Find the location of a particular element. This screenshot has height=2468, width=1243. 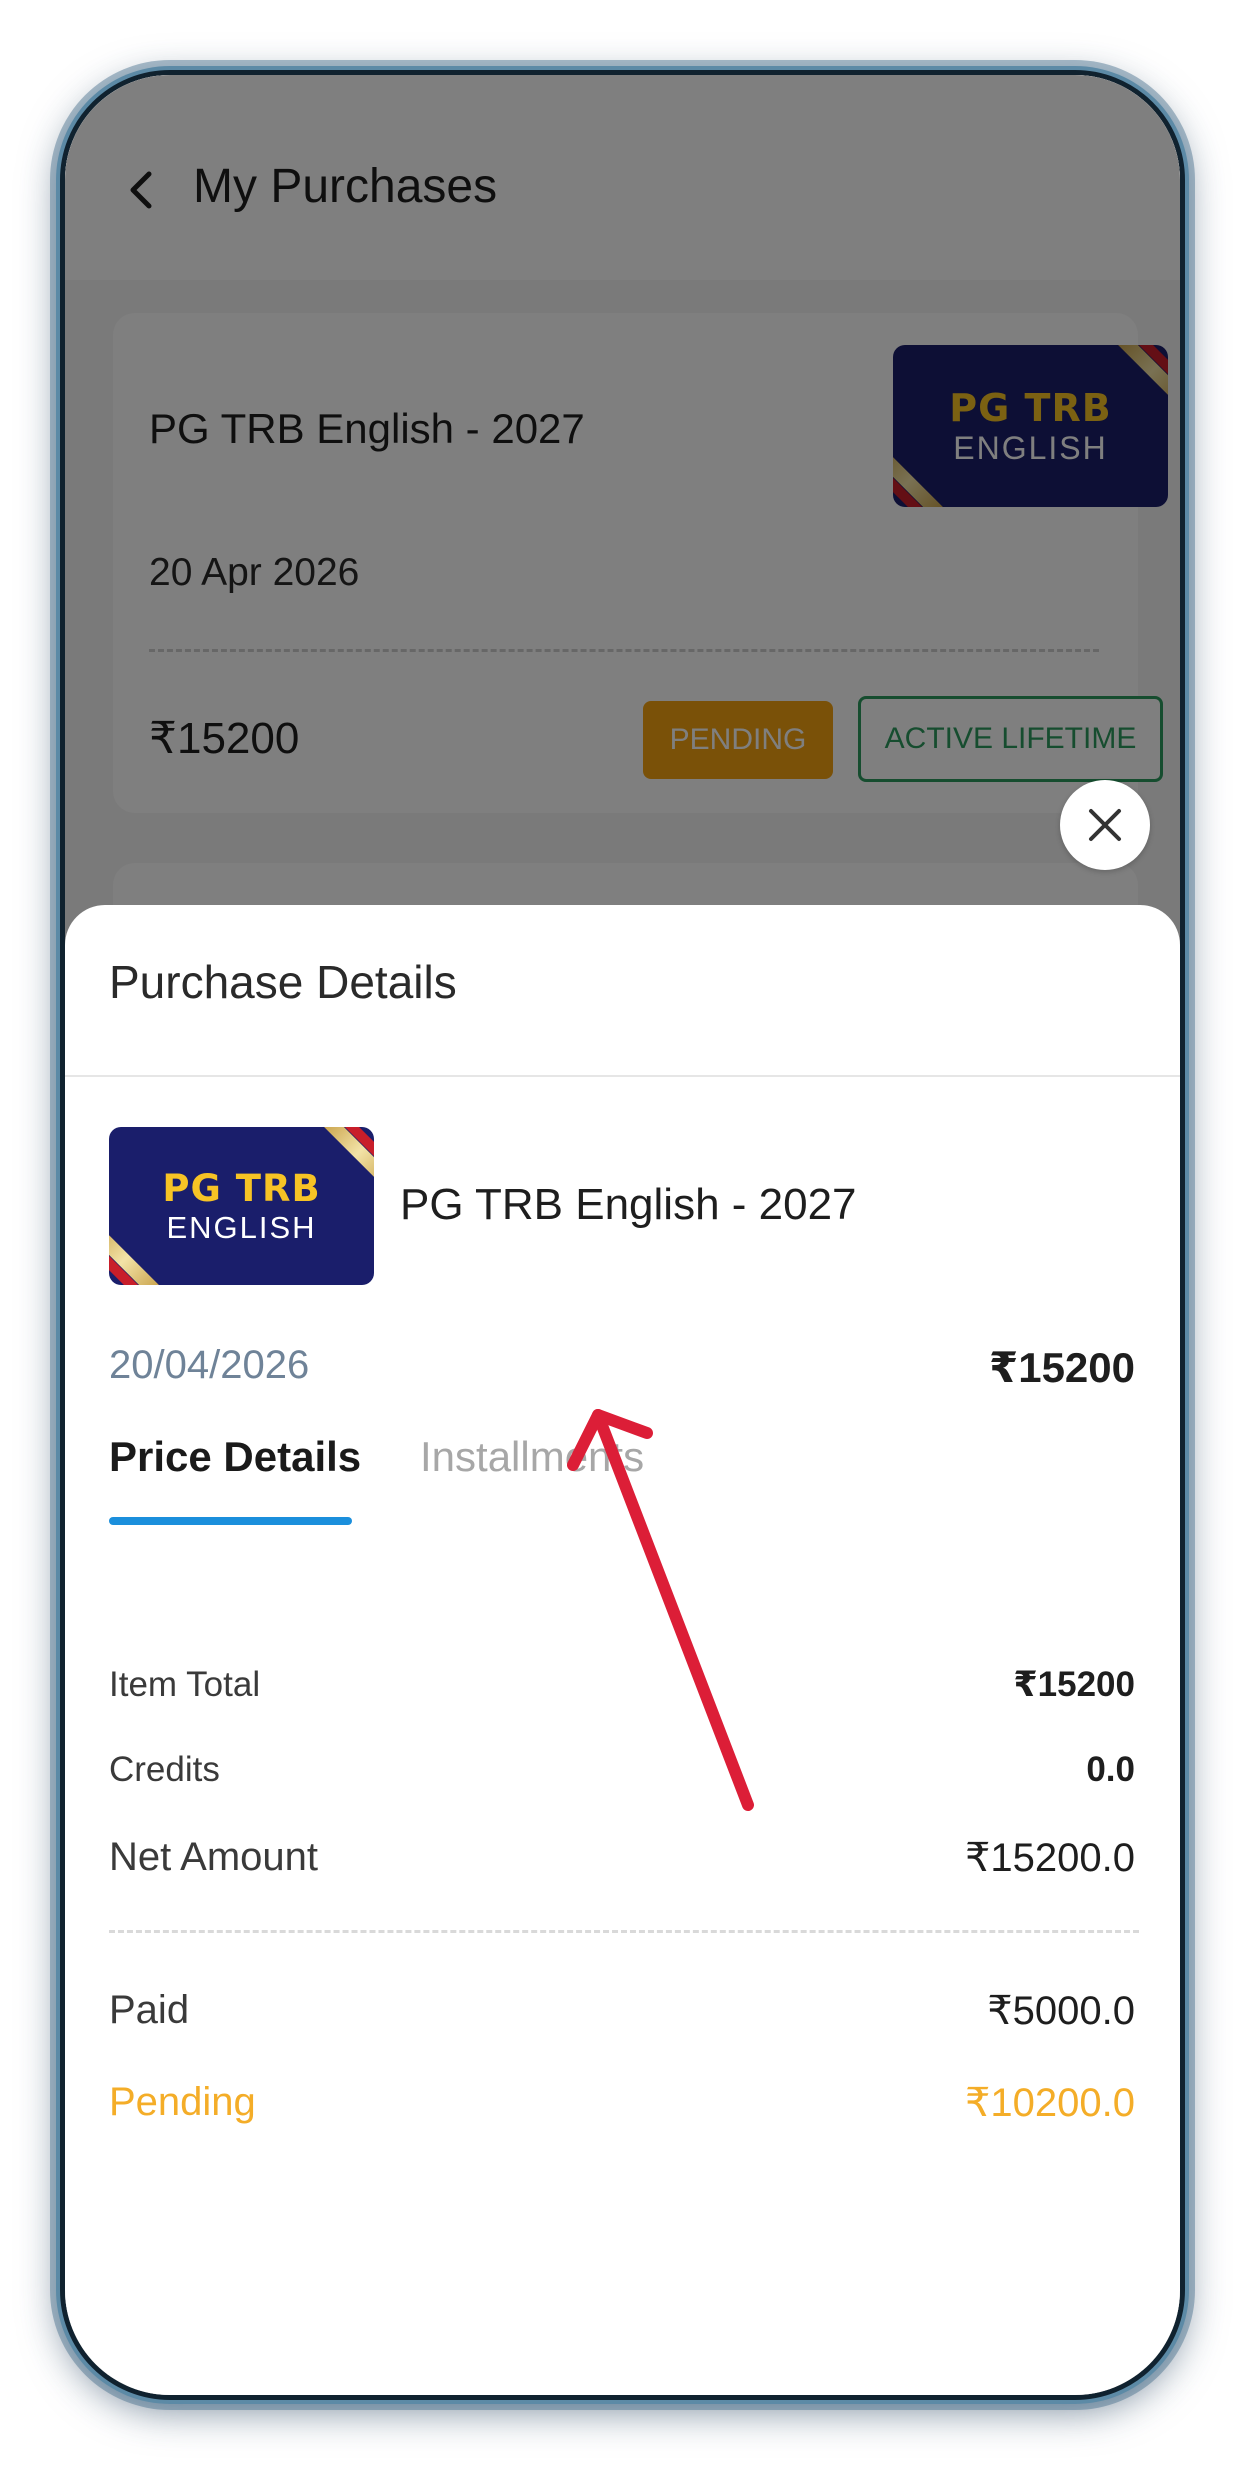

price-row-label: Paid is located at coordinates (149, 2010).